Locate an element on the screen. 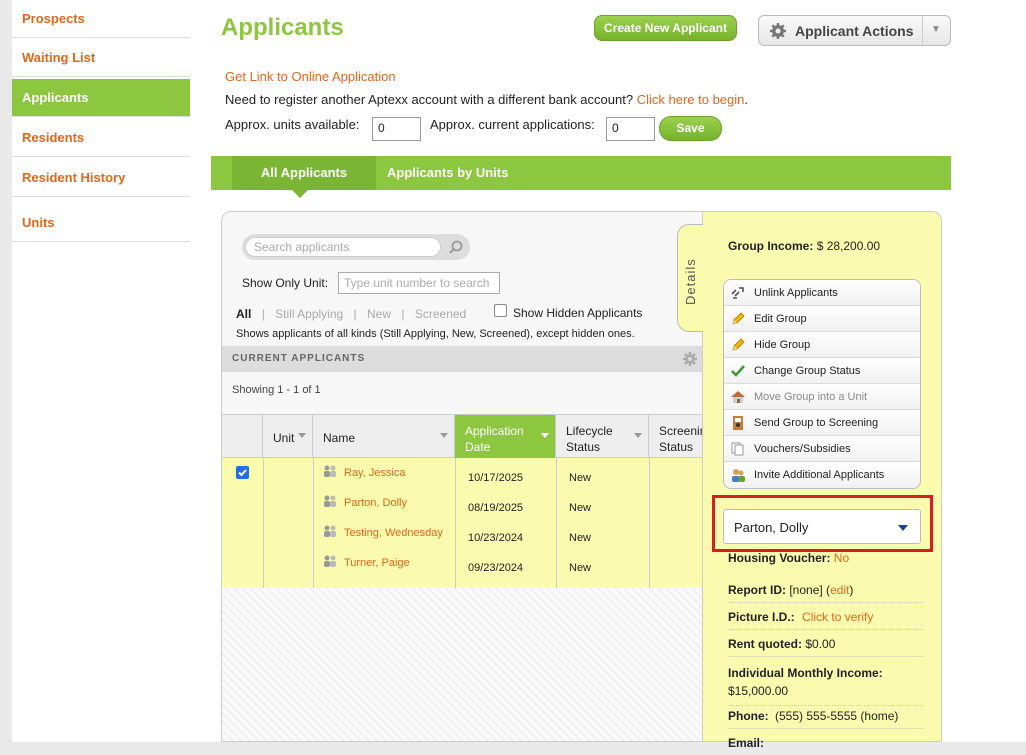  report-id-row: Report ID: [none] (edit) is located at coordinates (825, 593).